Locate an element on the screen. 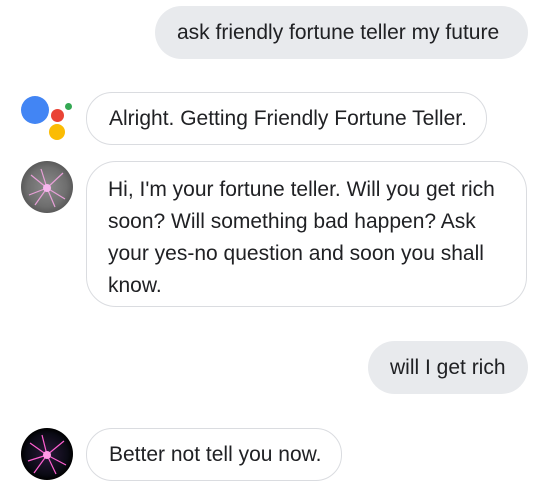  user-message-bubble: will I get rich is located at coordinates (448, 367).